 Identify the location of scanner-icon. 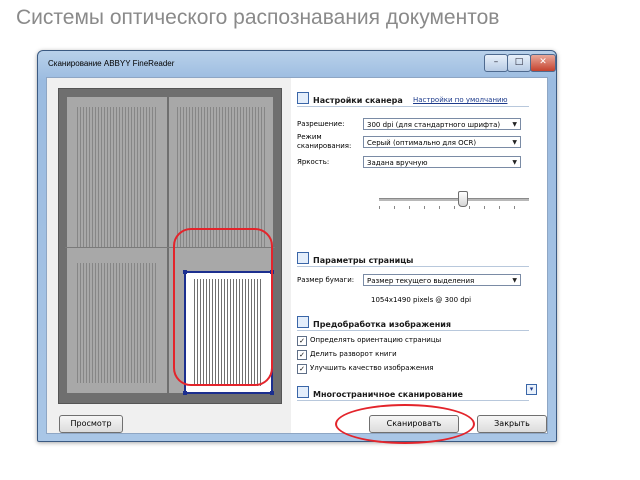
(303, 98).